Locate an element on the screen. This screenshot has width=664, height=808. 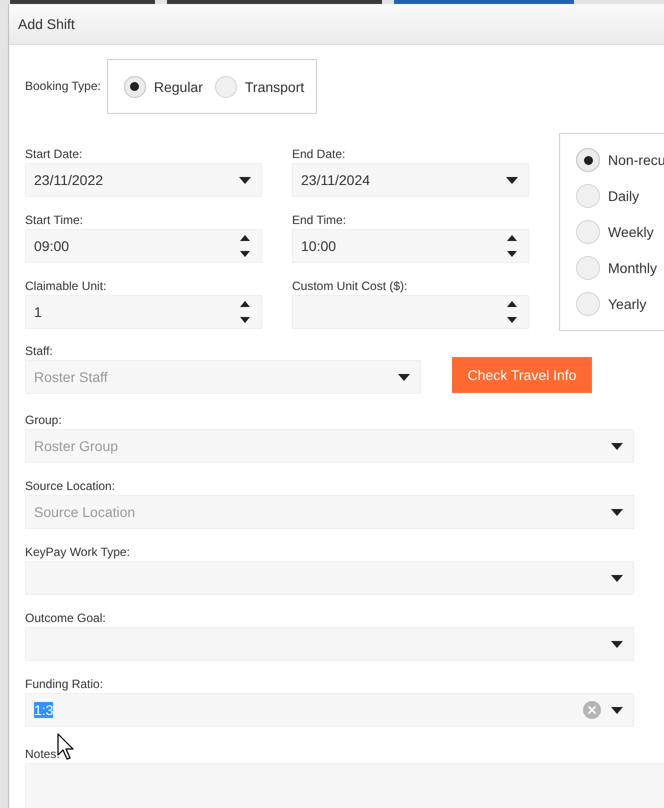
field-label: Start Date: is located at coordinates (53, 154).